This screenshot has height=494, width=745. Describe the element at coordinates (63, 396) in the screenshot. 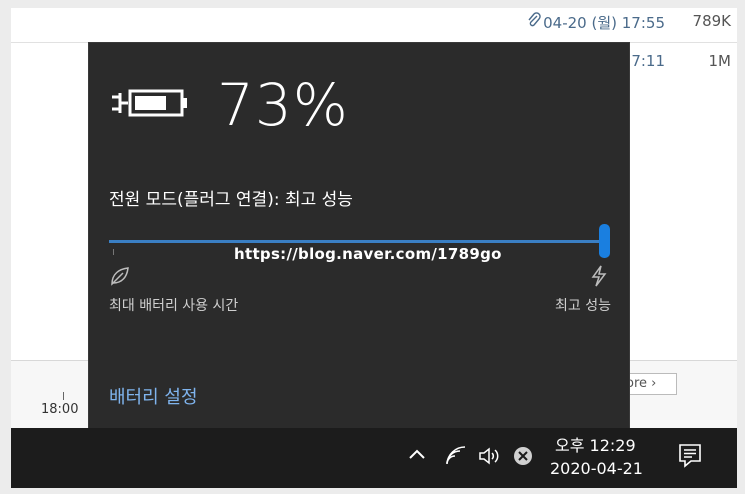

I see `axis-tick` at that location.